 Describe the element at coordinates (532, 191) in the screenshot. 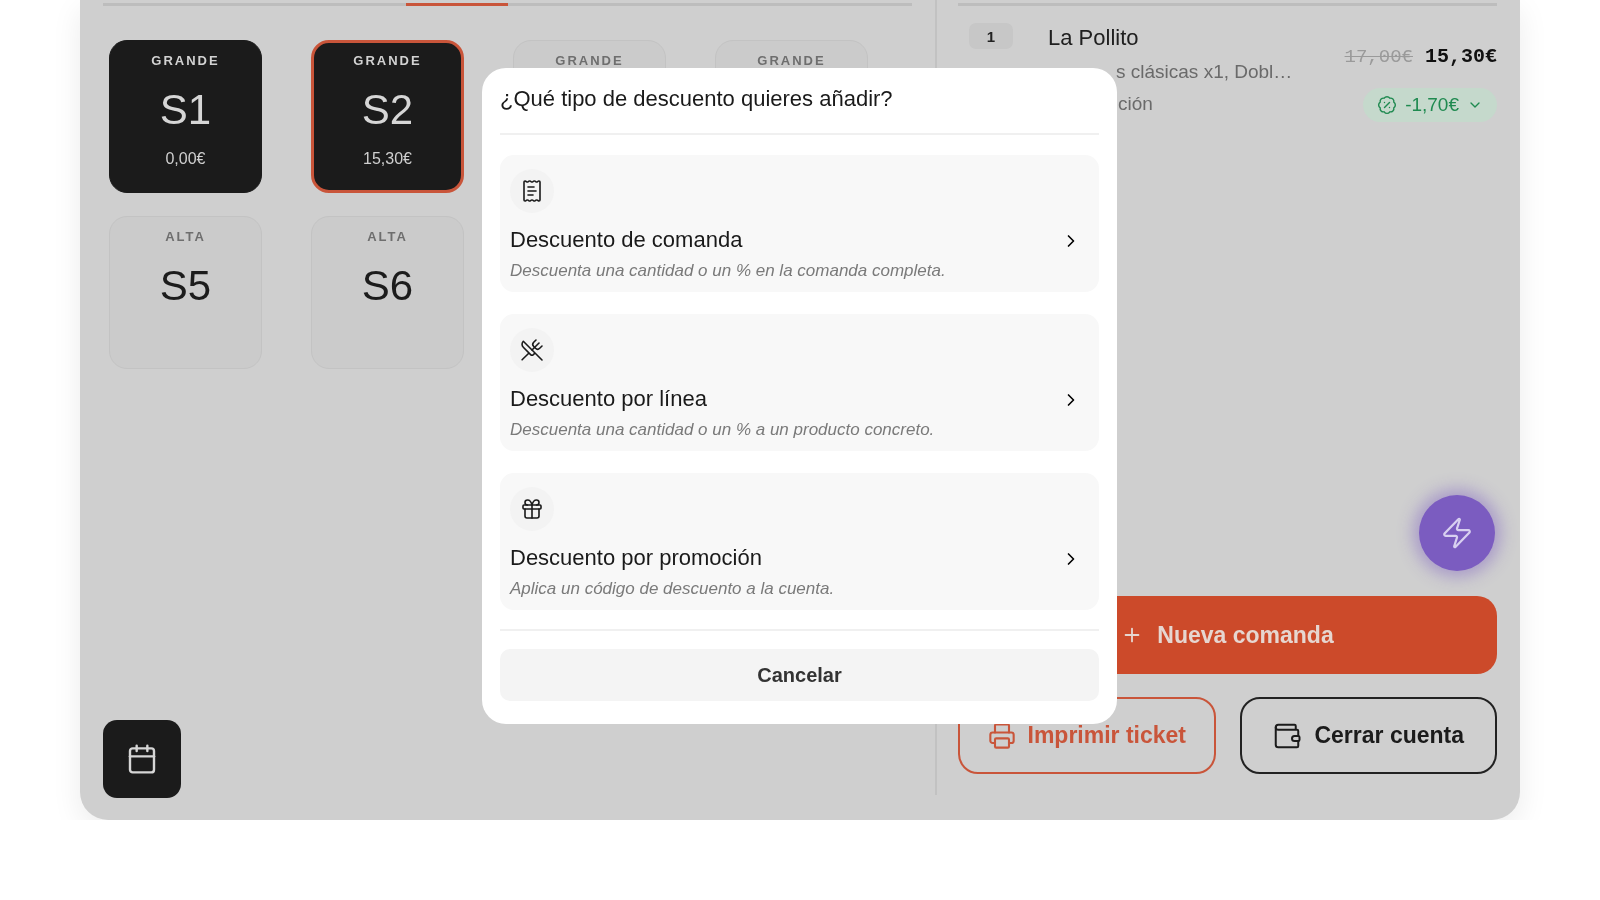

I see `receipt-icon` at that location.